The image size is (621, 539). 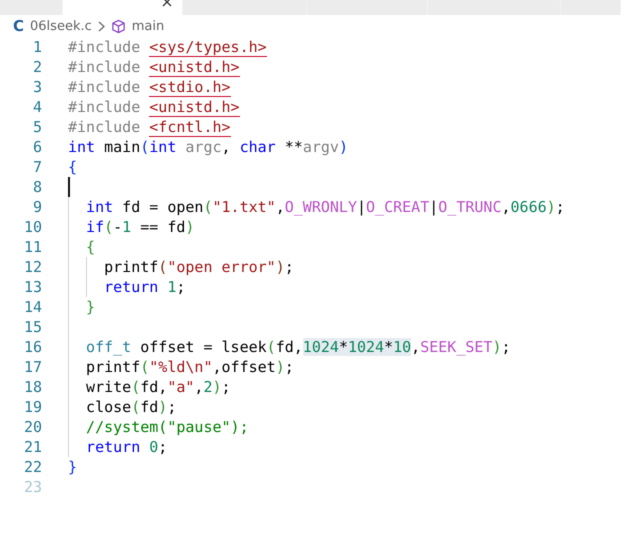 I want to click on line-number: 17, so click(x=32, y=367).